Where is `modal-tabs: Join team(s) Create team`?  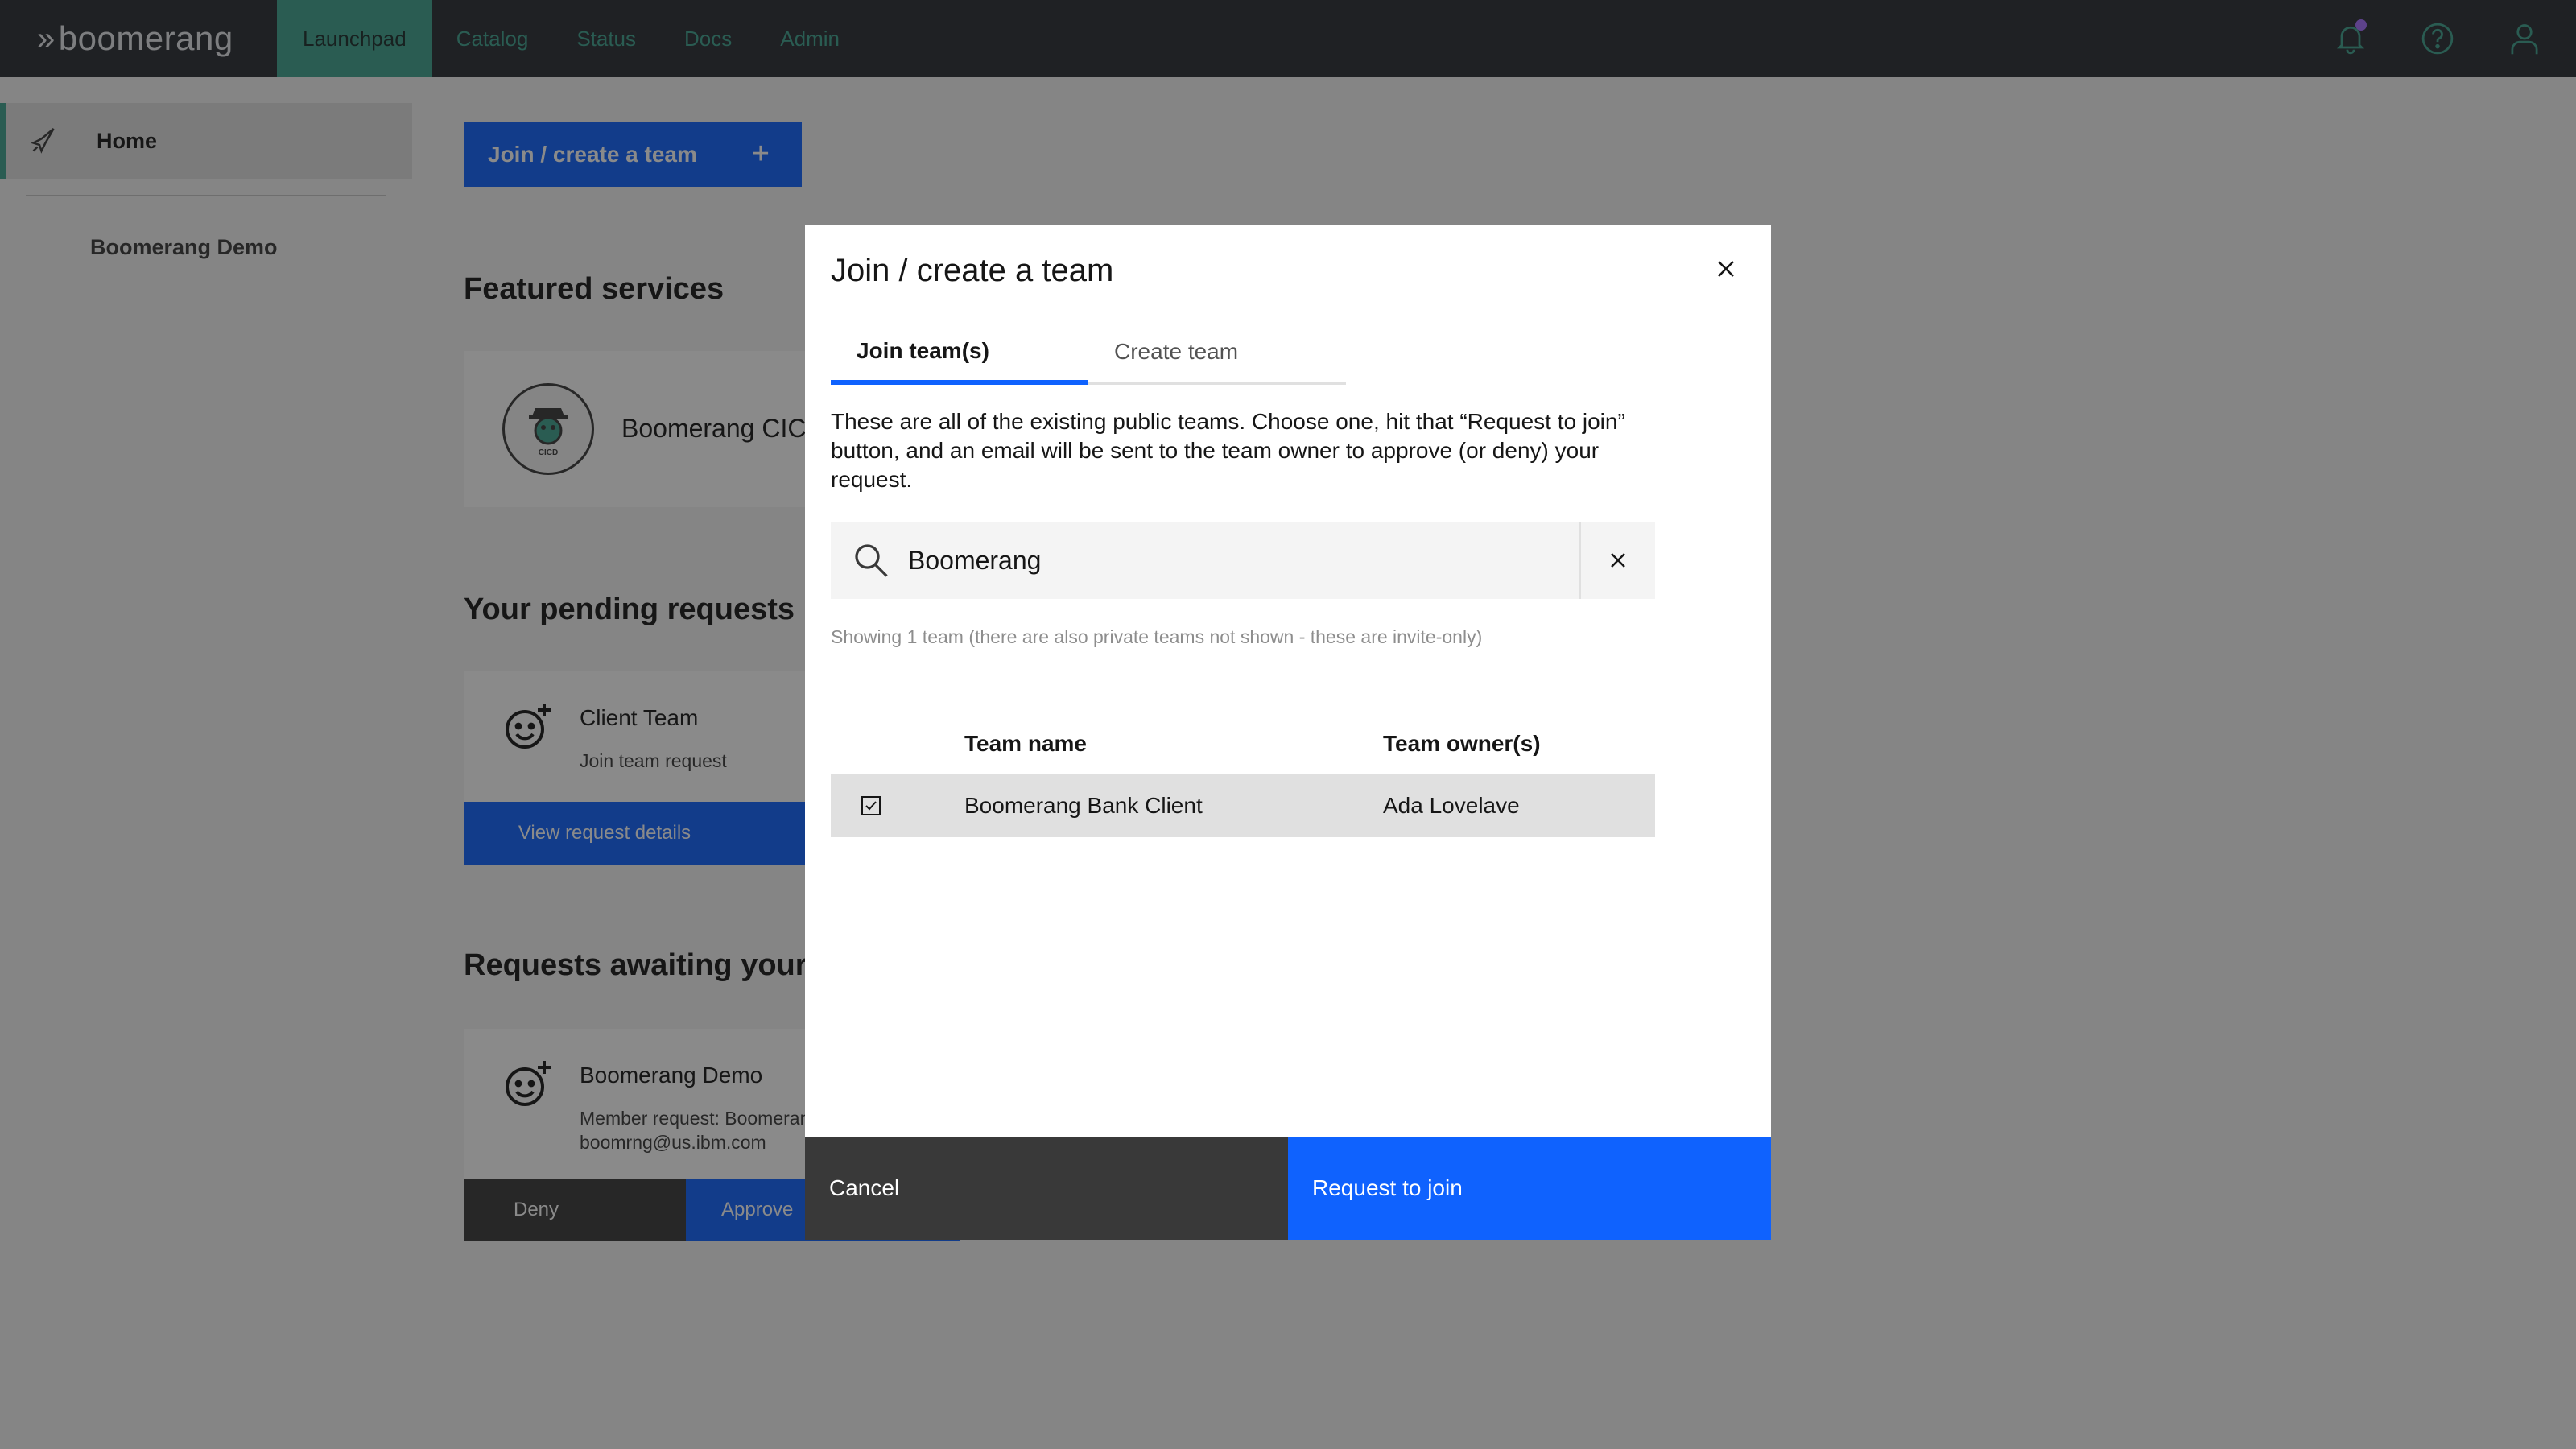
modal-tabs: Join team(s) Create team is located at coordinates (1088, 353).